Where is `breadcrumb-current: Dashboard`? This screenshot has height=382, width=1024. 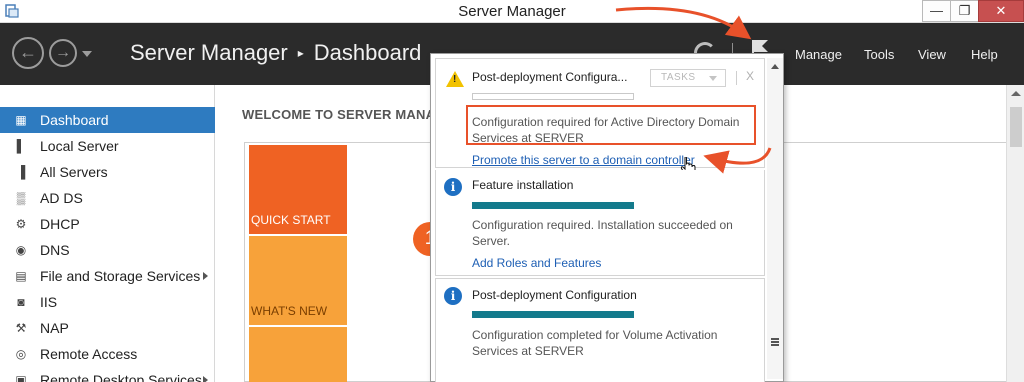
breadcrumb-current: Dashboard is located at coordinates (367, 52).